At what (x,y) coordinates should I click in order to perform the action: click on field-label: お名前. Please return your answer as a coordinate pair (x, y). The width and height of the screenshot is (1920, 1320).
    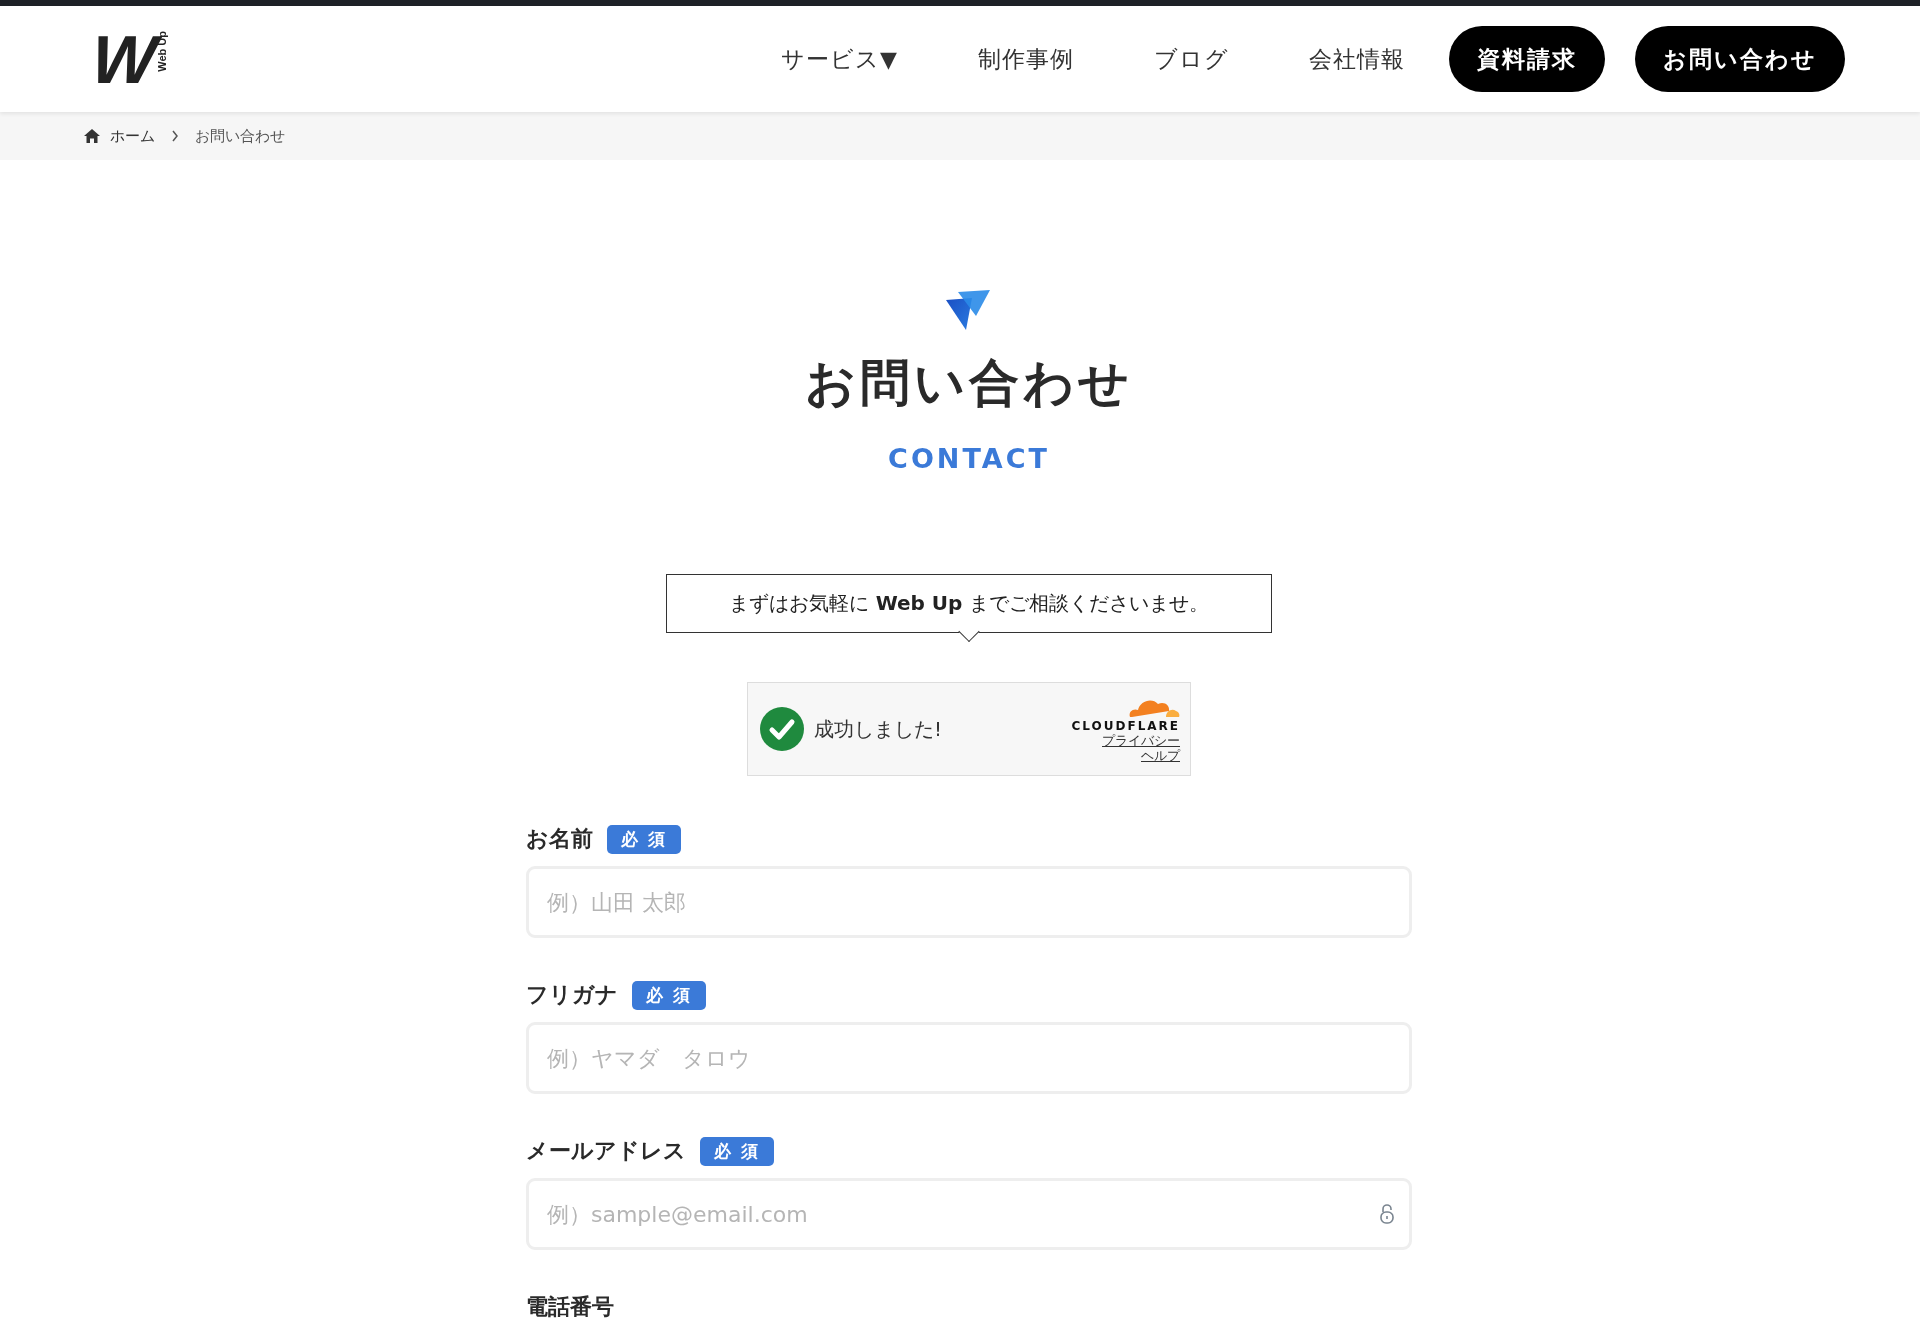
    Looking at the image, I should click on (559, 839).